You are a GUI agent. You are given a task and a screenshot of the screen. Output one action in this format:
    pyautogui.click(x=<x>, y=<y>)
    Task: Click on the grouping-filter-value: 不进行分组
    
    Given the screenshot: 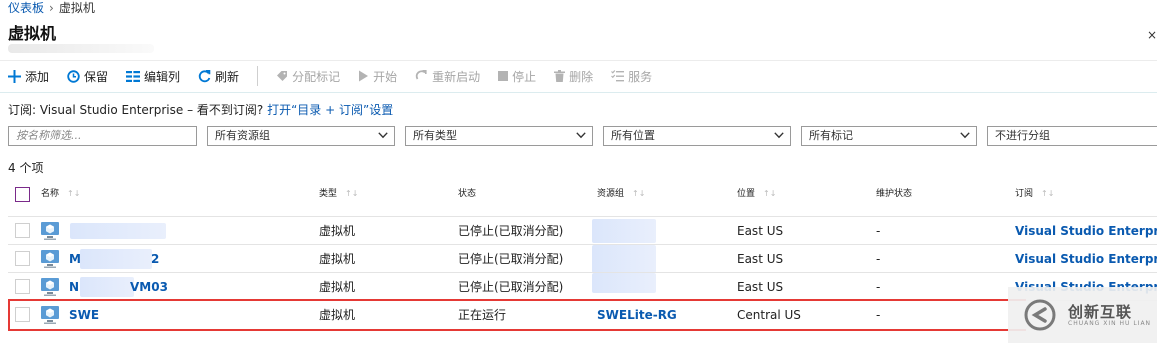 What is the action you would take?
    pyautogui.click(x=1022, y=135)
    